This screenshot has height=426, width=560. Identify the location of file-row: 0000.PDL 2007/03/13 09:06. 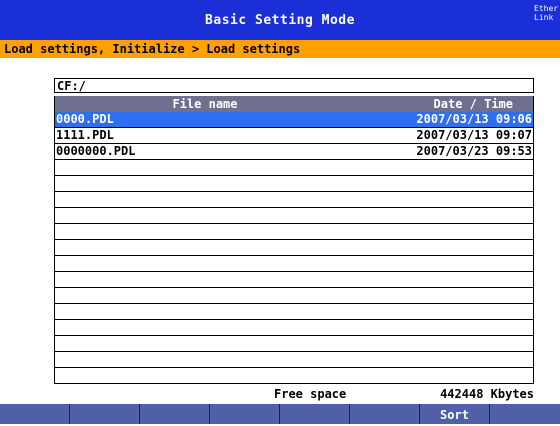
(294, 120).